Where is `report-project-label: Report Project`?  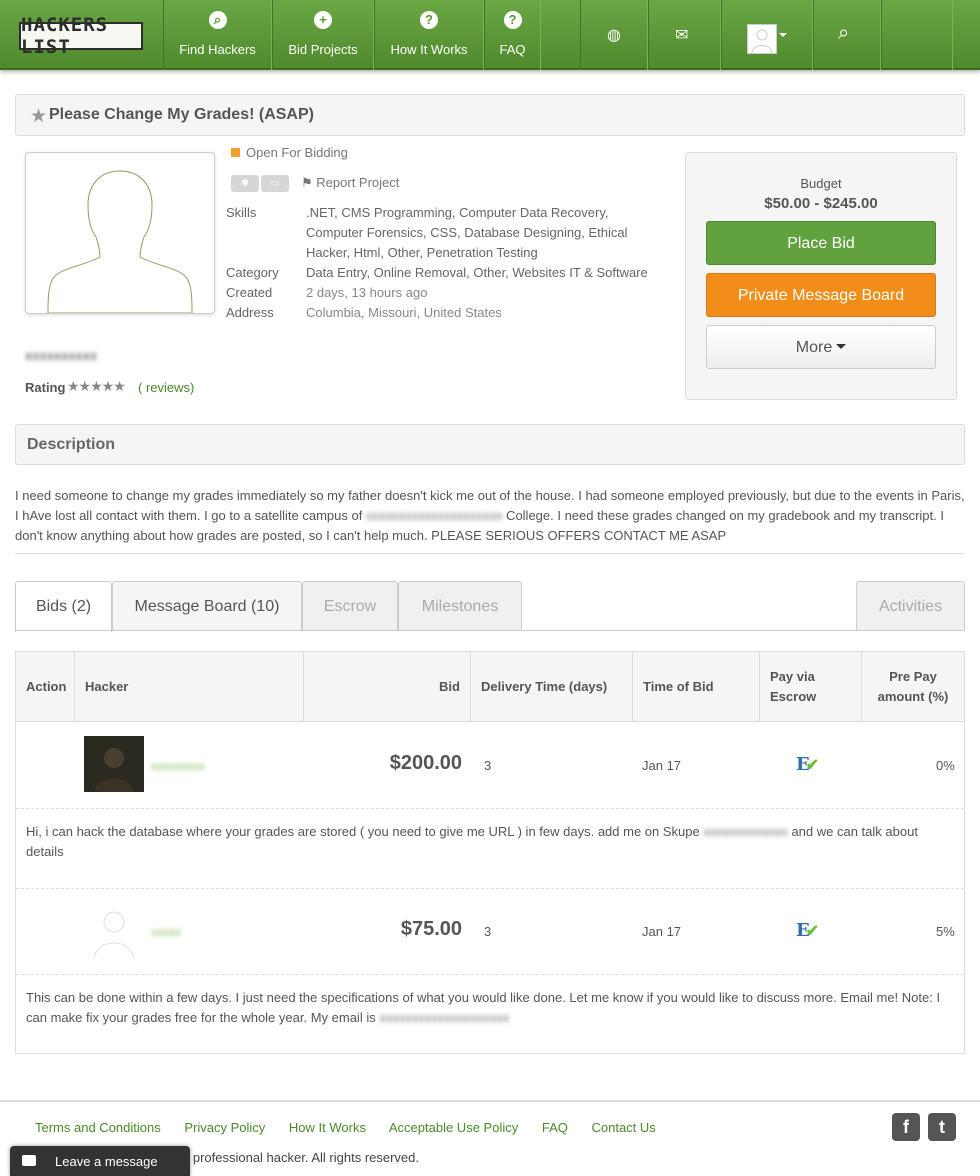 report-project-label: Report Project is located at coordinates (358, 182).